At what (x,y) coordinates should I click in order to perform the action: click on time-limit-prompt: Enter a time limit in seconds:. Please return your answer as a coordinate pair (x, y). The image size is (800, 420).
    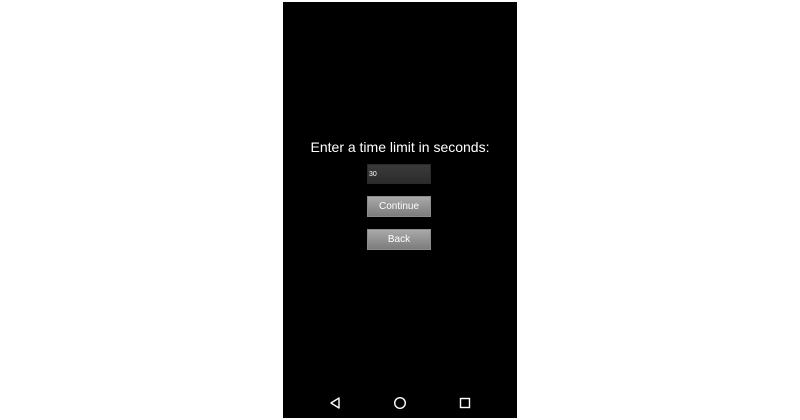
    Looking at the image, I should click on (400, 147).